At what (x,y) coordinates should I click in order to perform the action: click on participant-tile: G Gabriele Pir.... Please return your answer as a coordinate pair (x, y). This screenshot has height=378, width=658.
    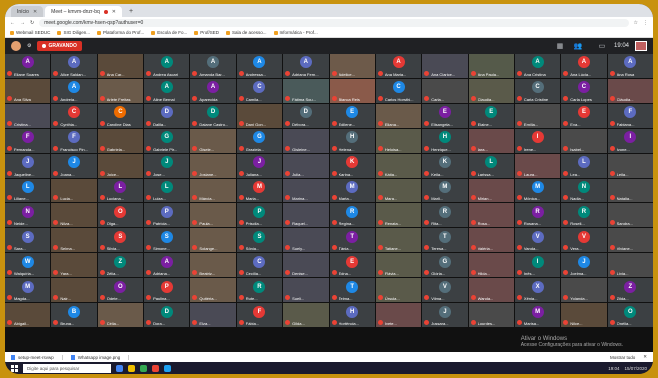
    Looking at the image, I should click on (167, 140).